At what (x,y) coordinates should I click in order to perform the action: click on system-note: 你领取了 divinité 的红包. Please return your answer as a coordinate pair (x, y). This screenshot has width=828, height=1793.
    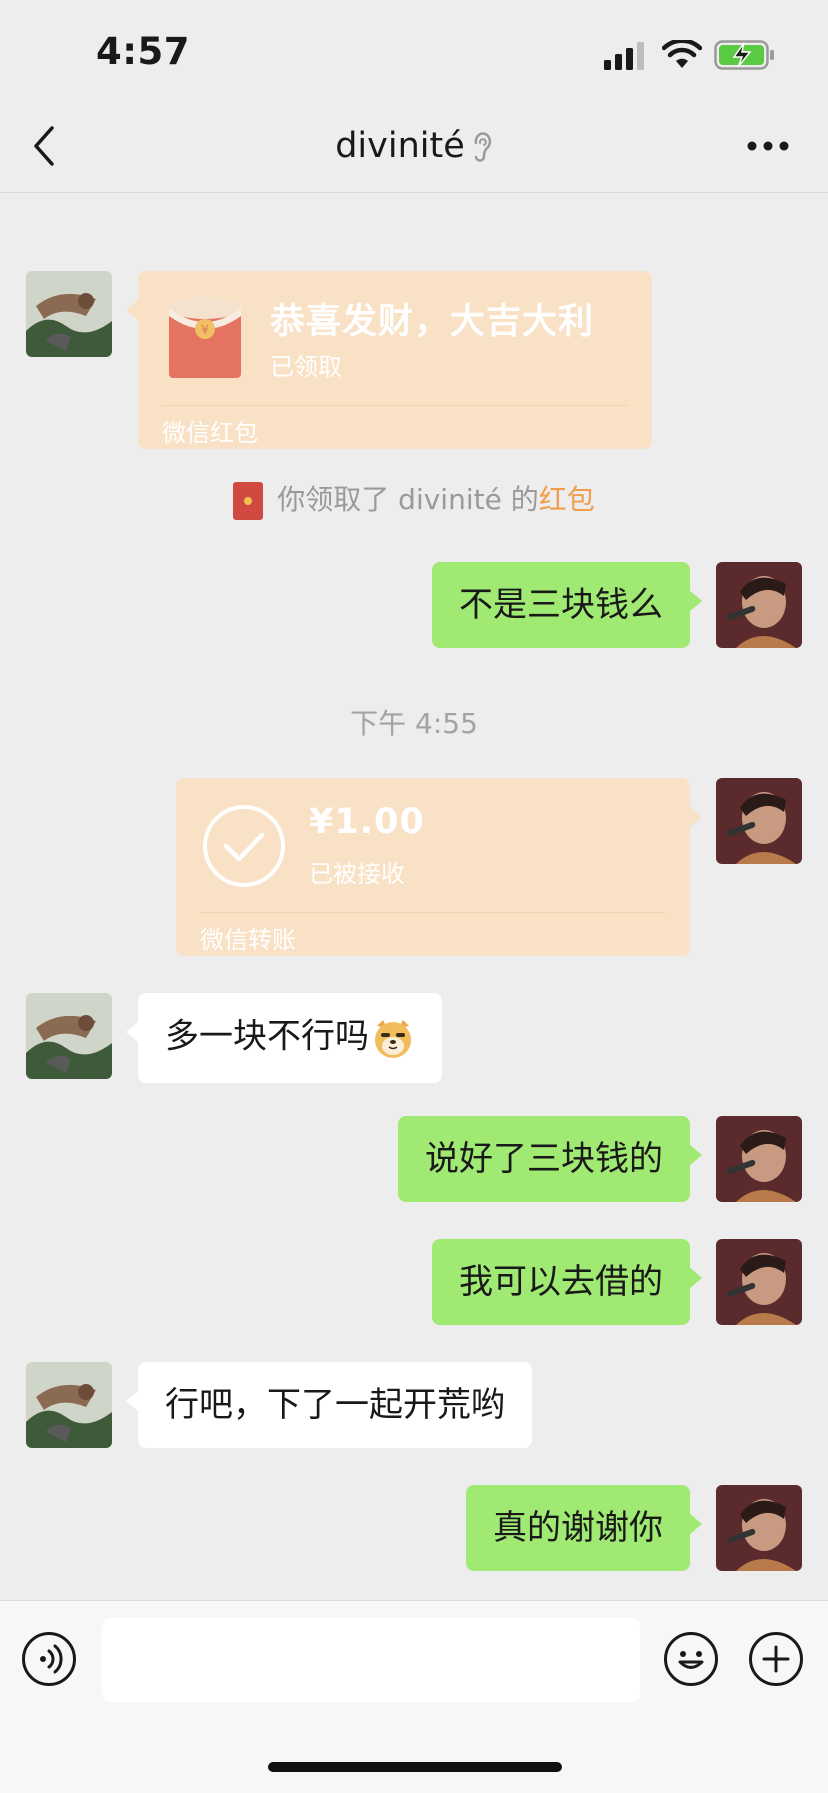
    Looking at the image, I should click on (414, 499).